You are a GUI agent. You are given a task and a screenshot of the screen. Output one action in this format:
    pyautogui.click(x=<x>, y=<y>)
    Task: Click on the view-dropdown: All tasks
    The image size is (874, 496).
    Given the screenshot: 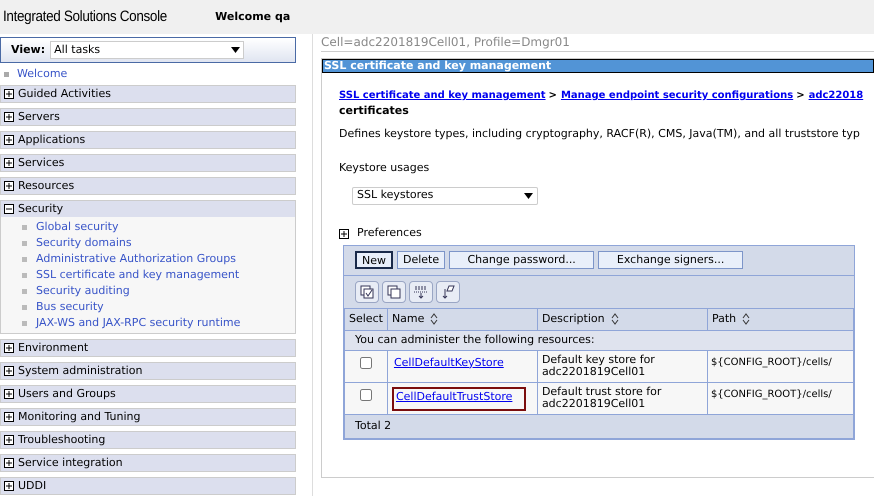 What is the action you would take?
    pyautogui.click(x=147, y=50)
    